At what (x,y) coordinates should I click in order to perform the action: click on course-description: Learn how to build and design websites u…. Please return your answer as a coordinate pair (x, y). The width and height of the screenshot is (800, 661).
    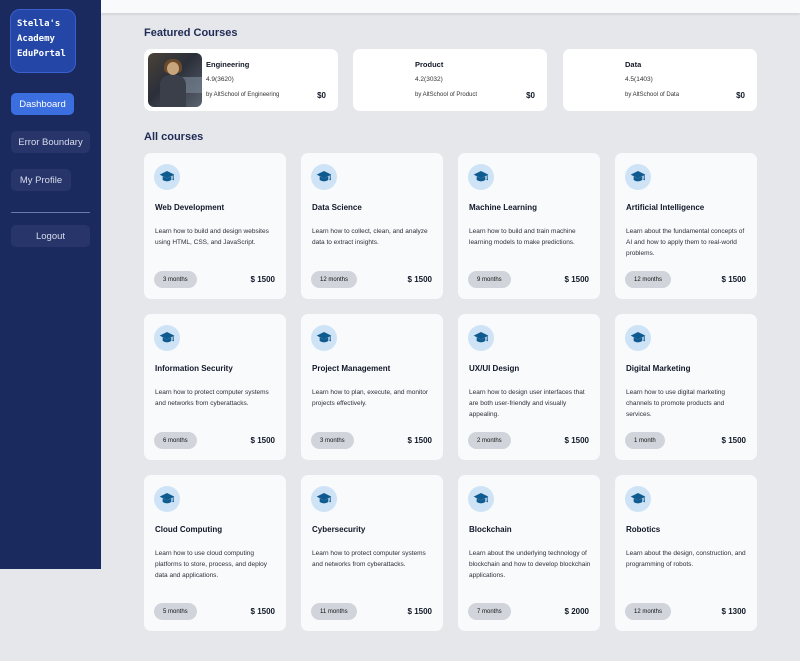
    Looking at the image, I should click on (212, 237).